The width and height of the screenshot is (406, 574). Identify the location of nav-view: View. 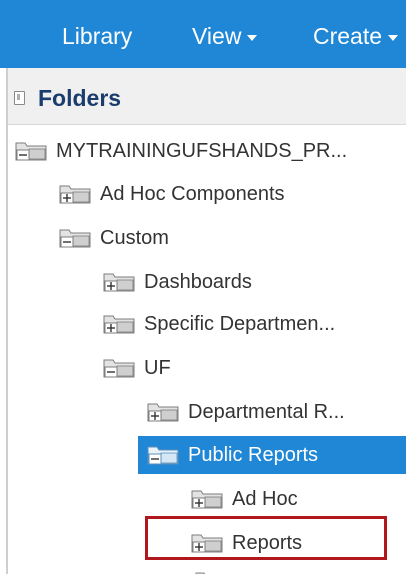
(225, 36).